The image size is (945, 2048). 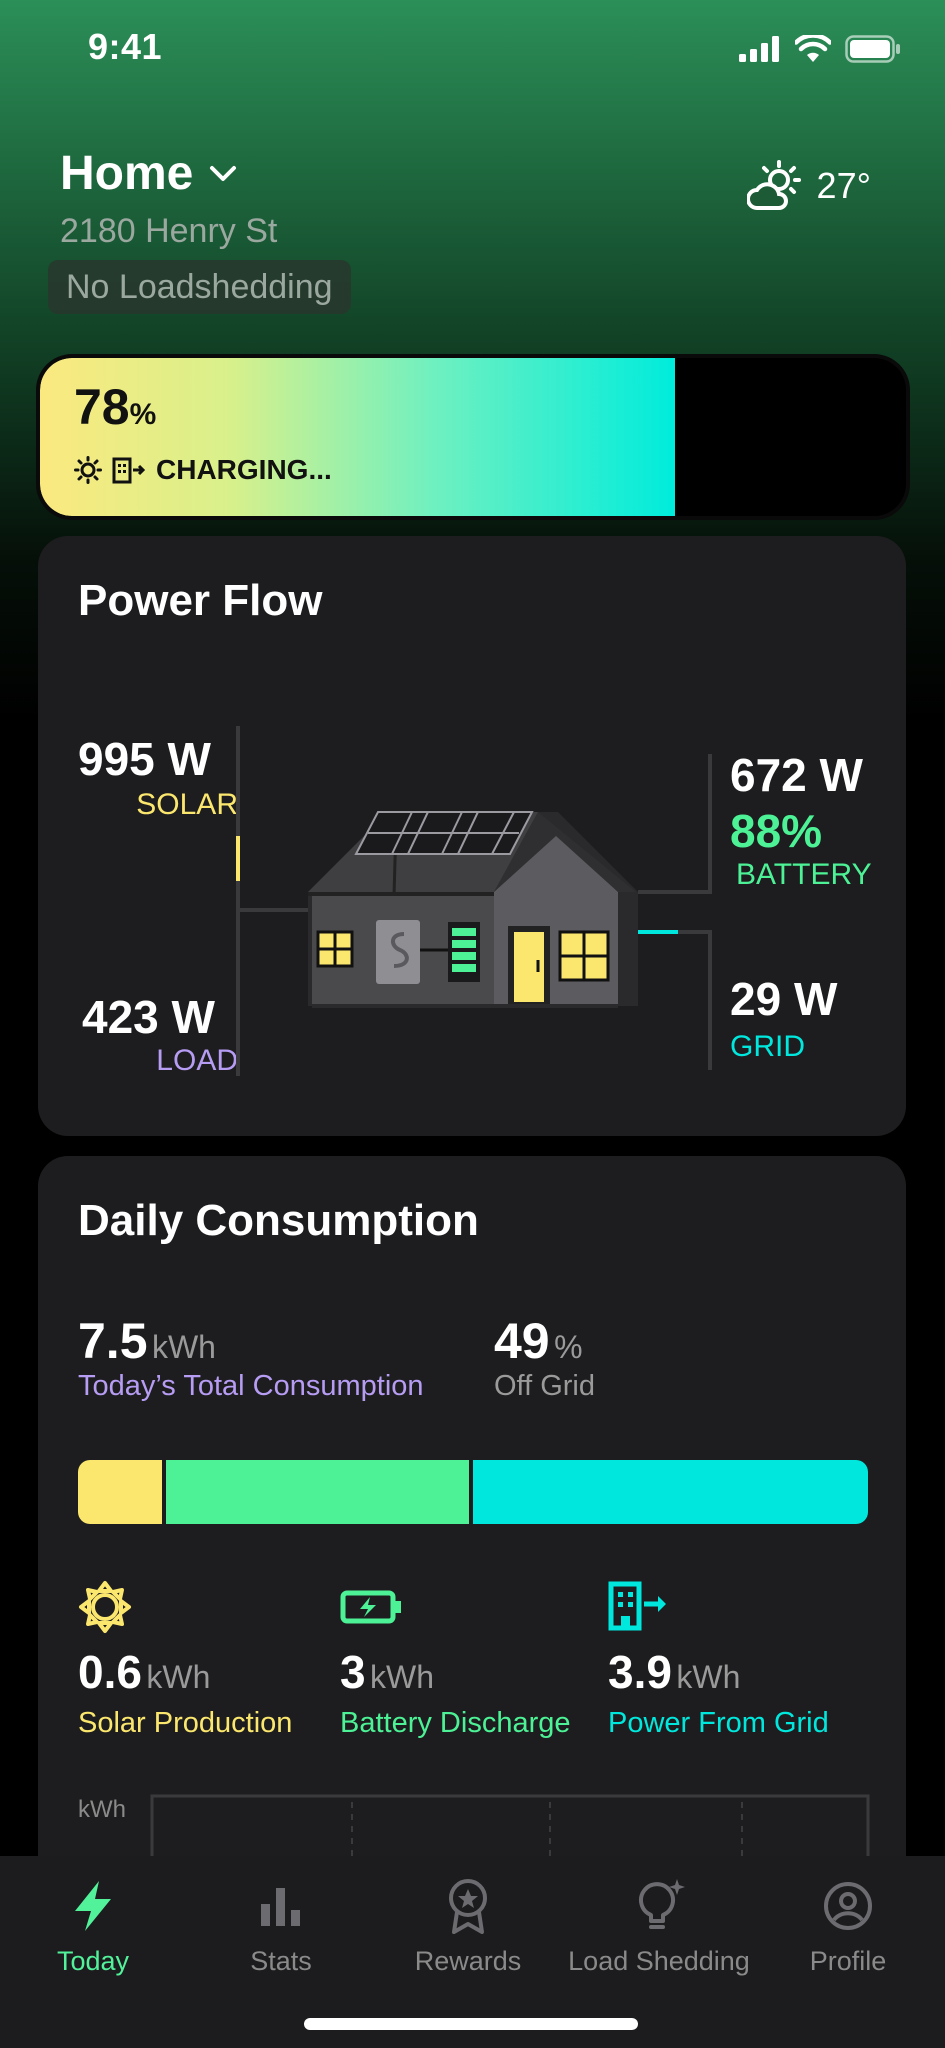 What do you see at coordinates (185, 1723) in the screenshot?
I see `stat-solar-label: Solar Production` at bounding box center [185, 1723].